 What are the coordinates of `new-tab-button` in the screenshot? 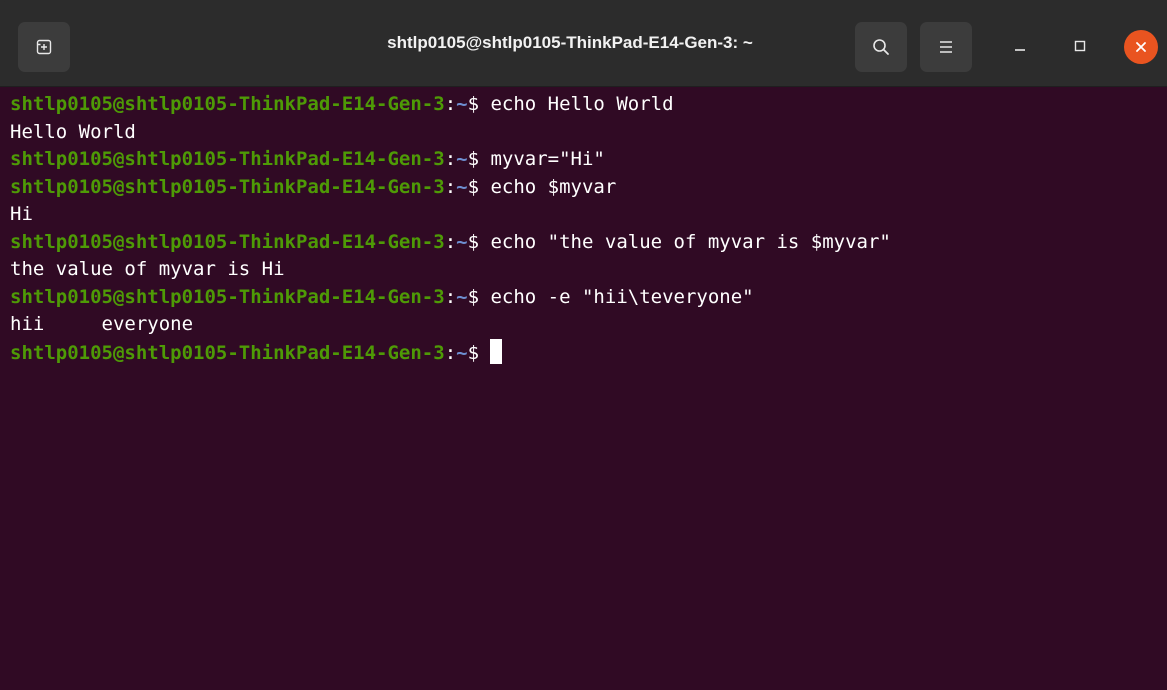 It's located at (44, 47).